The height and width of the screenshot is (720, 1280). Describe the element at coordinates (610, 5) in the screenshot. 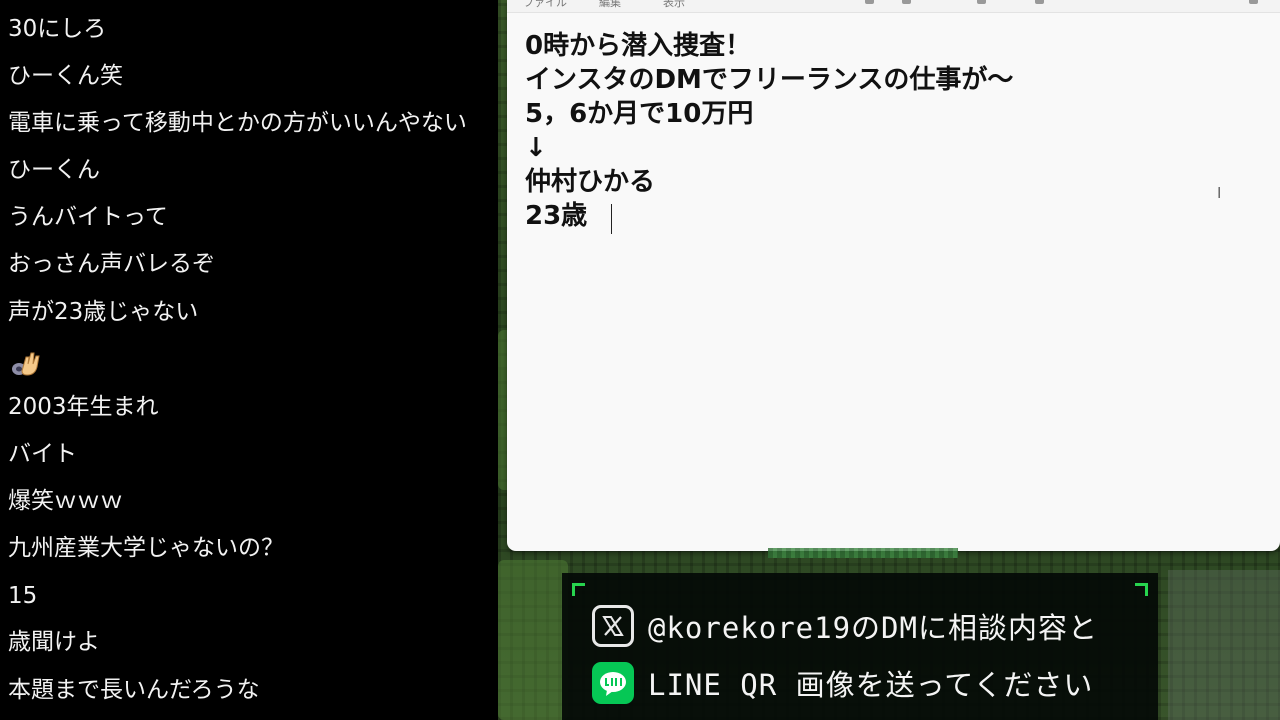

I see `menu-edit: 編集` at that location.